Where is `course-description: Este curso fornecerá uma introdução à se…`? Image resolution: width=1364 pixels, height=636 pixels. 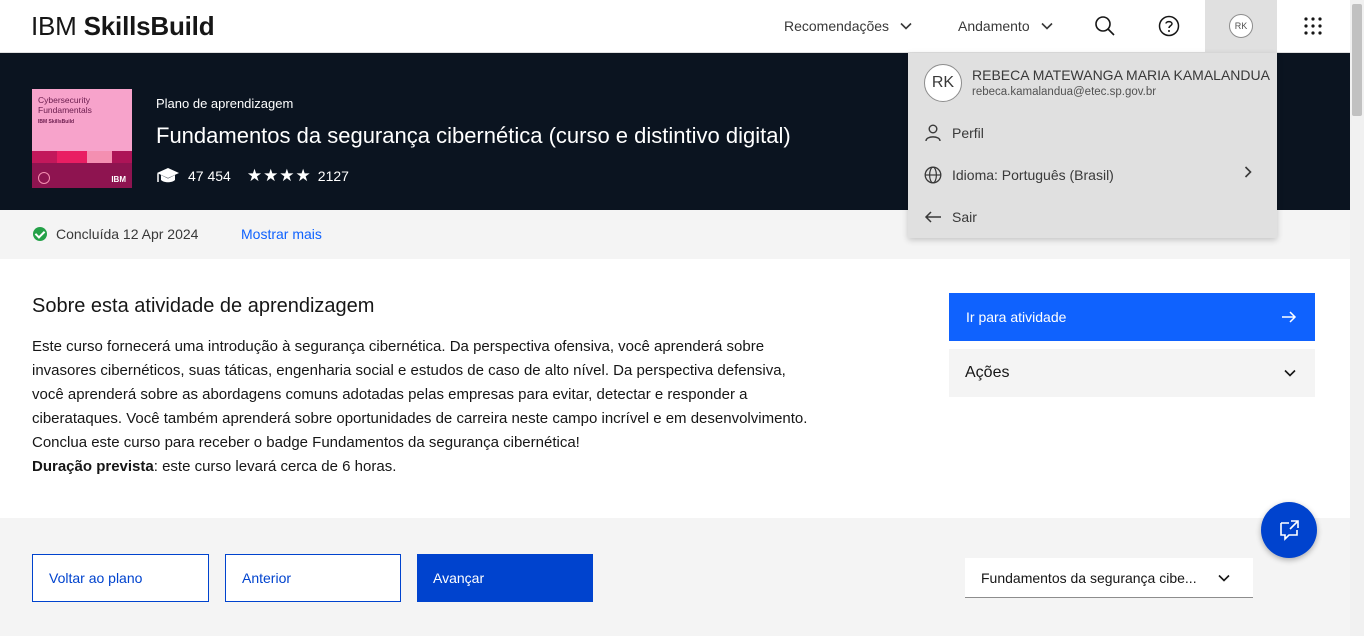 course-description: Este curso fornecerá uma introdução à se… is located at coordinates (422, 407).